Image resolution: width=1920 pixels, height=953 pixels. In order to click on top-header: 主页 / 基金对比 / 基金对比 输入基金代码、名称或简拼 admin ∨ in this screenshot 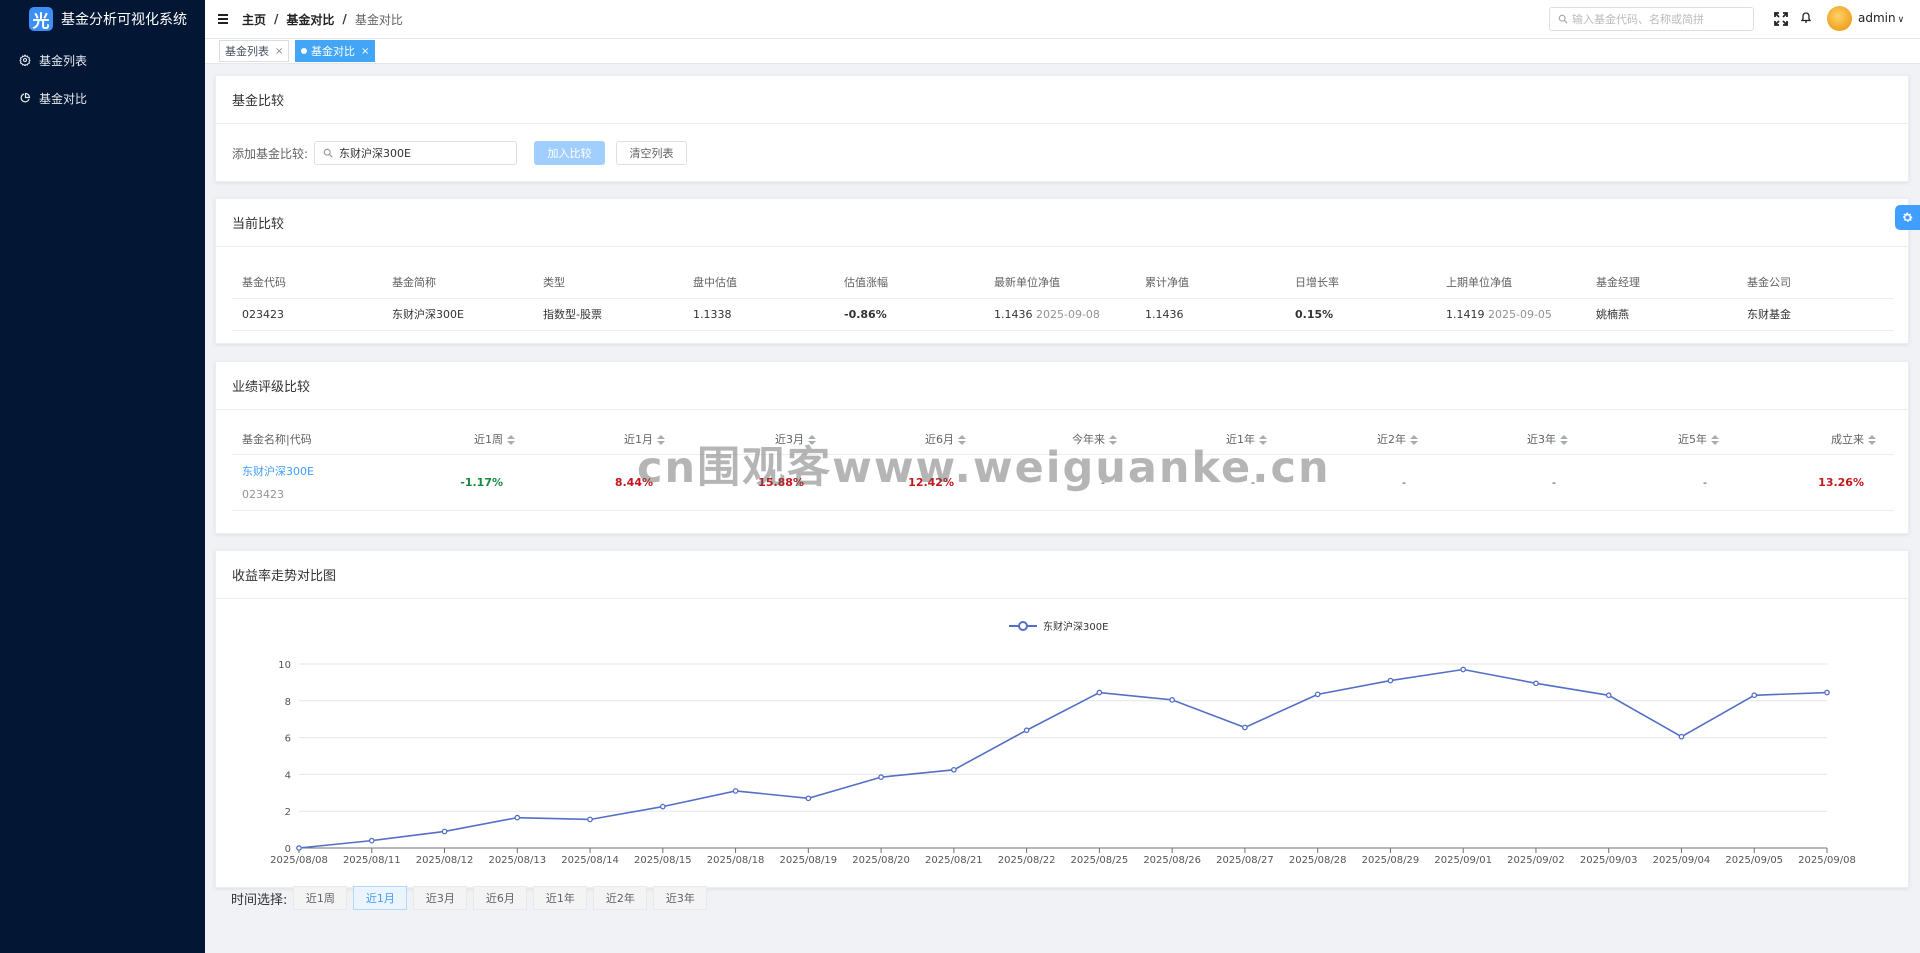, I will do `click(1062, 19)`.